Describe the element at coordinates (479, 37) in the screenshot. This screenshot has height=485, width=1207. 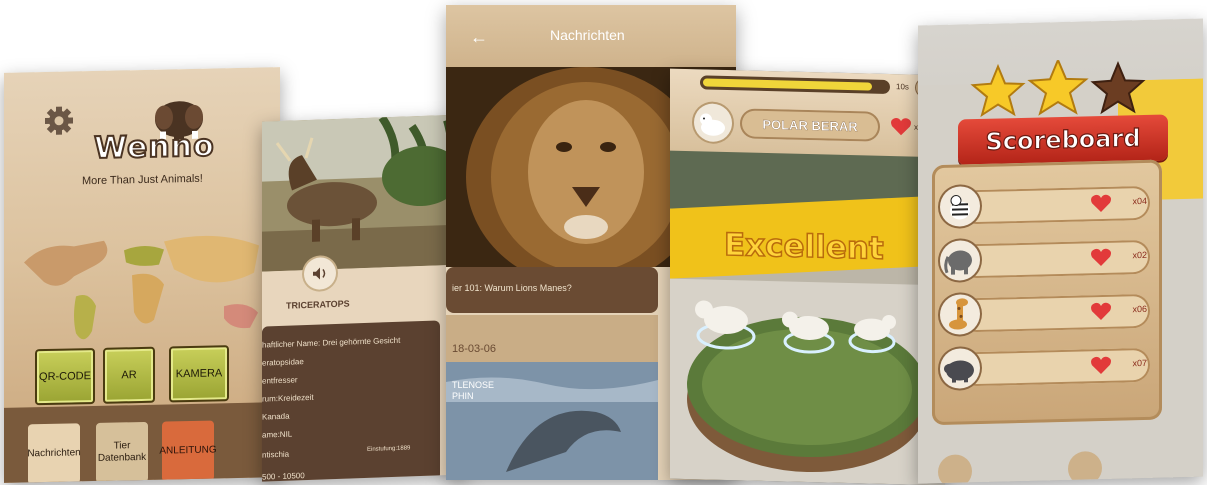
I see `back-arrow-icon: ←` at that location.